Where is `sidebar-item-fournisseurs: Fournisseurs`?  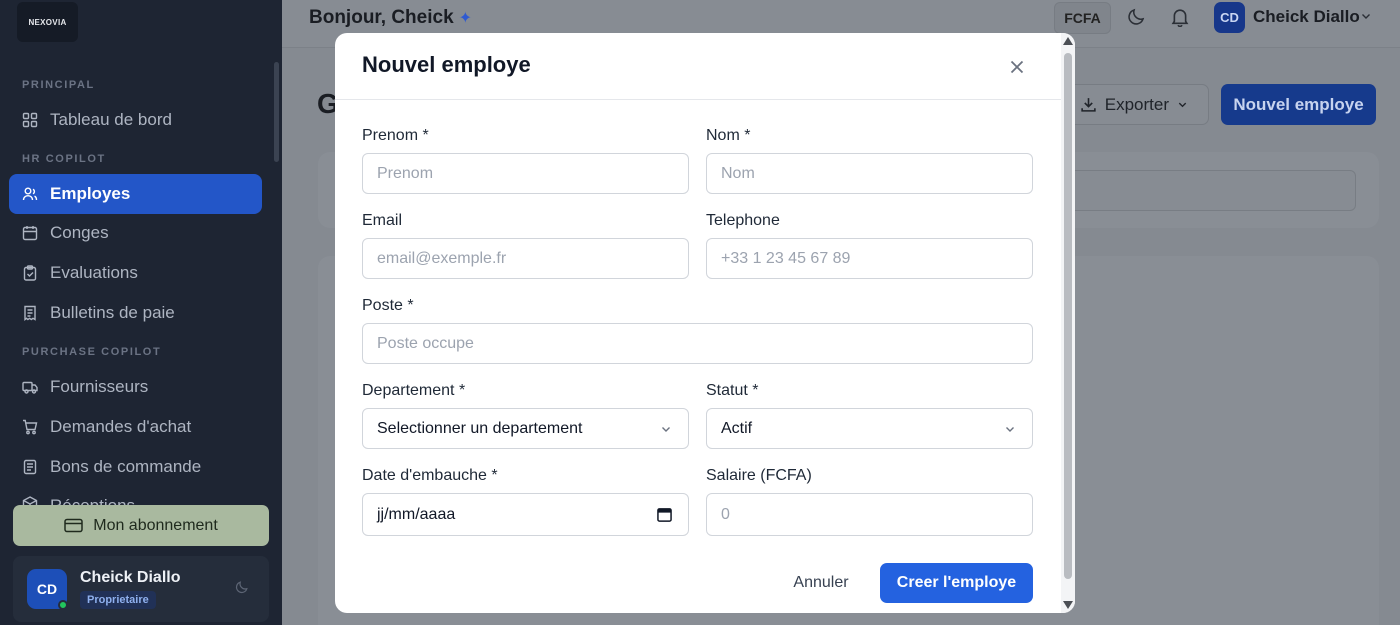
sidebar-item-fournisseurs: Fournisseurs is located at coordinates (135, 387).